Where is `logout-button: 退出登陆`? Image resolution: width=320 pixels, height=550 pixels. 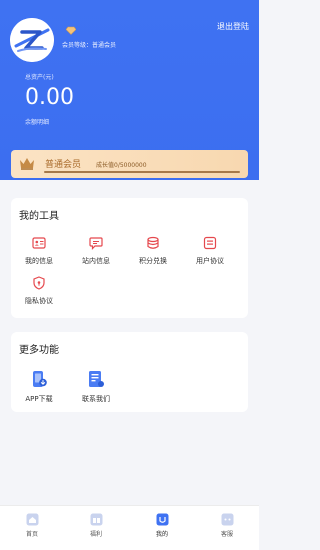
logout-button: 退出登陆 is located at coordinates (233, 26).